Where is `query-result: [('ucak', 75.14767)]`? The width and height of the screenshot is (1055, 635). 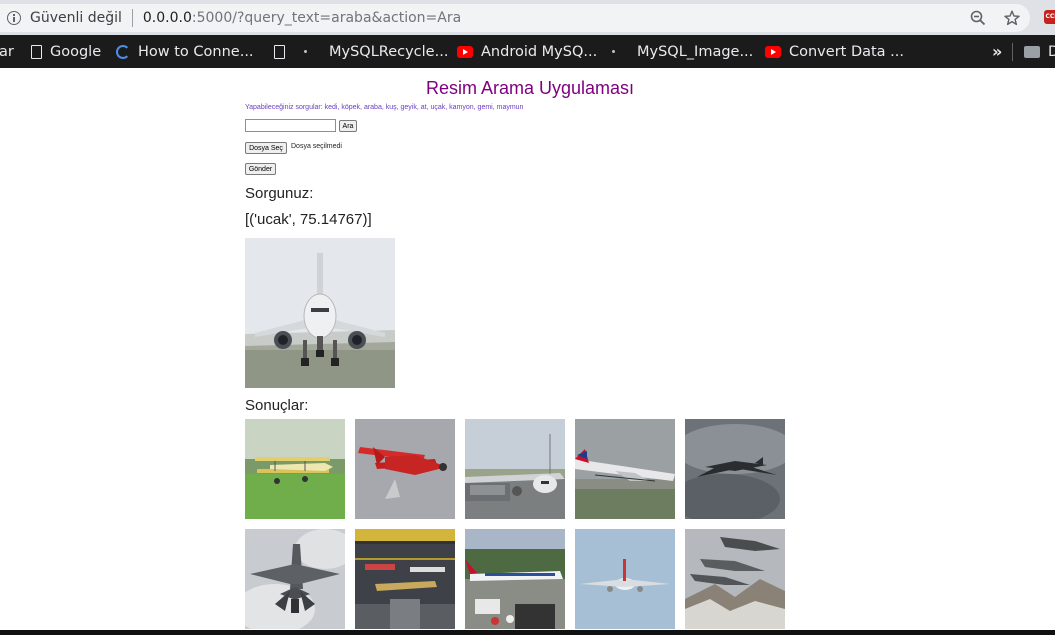
query-result: [('ucak', 75.14767)] is located at coordinates (308, 219).